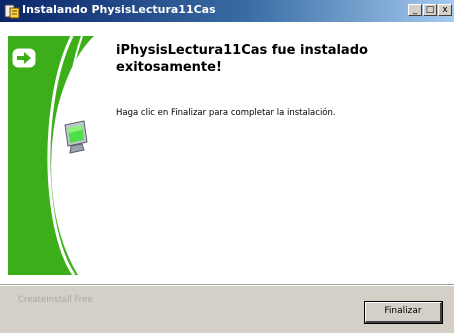 This screenshot has width=454, height=333. Describe the element at coordinates (76, 137) in the screenshot. I see `computer-monitor-icon` at that location.